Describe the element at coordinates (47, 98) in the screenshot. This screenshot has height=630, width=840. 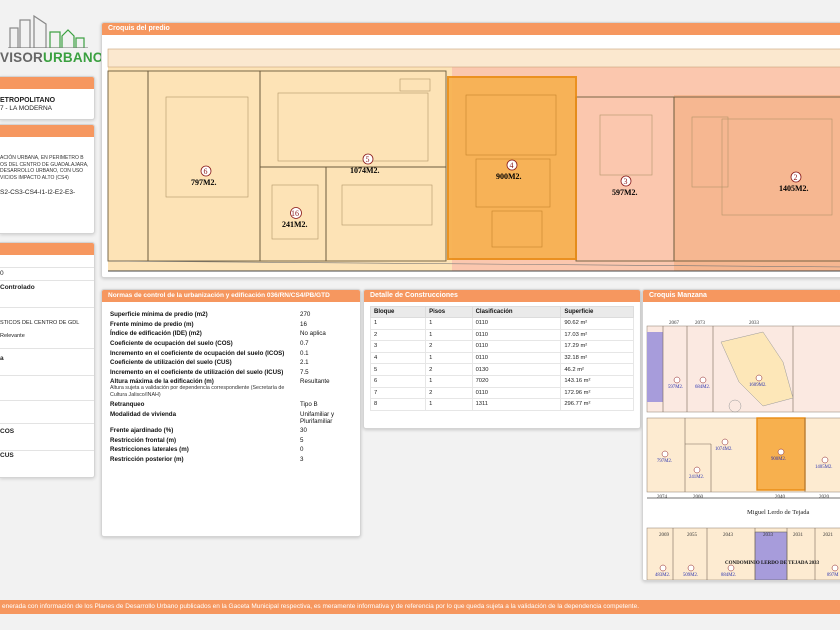
I see `sidebar-district-card: ETROPOLITANO 7 - LA MODERNA` at that location.